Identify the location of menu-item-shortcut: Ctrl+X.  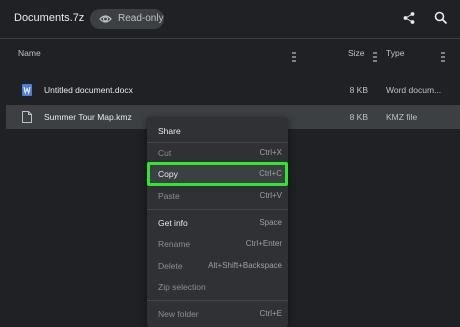
(270, 152).